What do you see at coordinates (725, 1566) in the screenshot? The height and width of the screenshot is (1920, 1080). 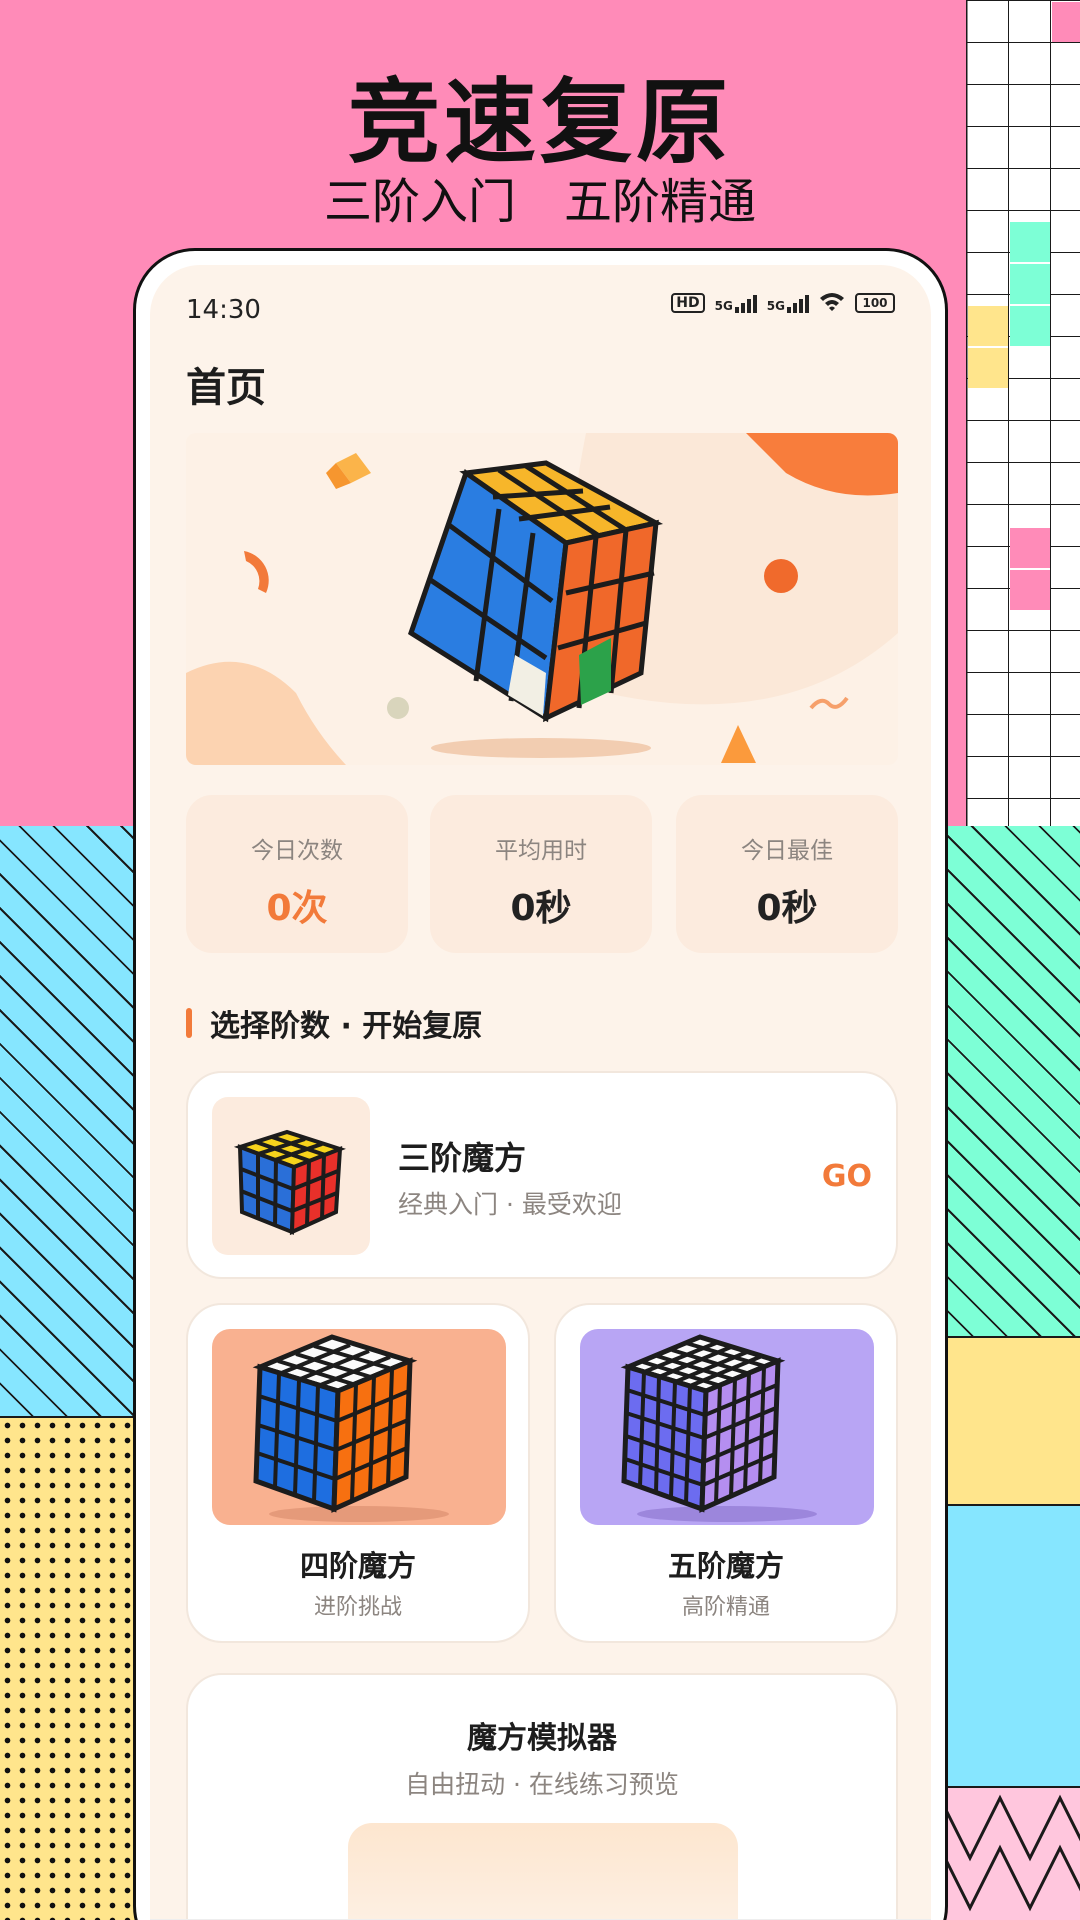 I see `cube5-title: 五阶魔方` at bounding box center [725, 1566].